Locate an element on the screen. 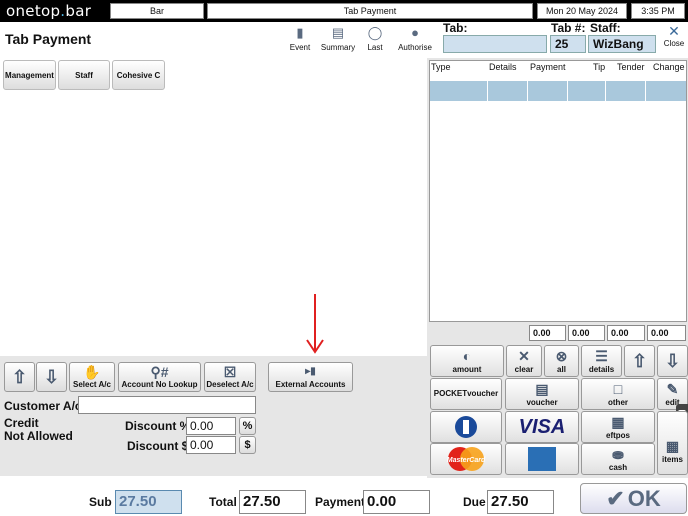  staff-label: Staff: is located at coordinates (605, 28).